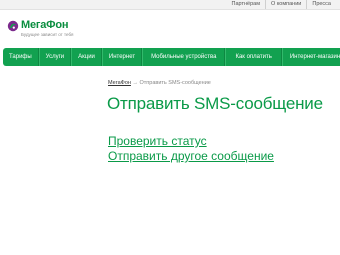 The height and width of the screenshot is (255, 340). What do you see at coordinates (175, 83) in the screenshot?
I see `breadcrumb-current: Отправить SMS-сообщение` at bounding box center [175, 83].